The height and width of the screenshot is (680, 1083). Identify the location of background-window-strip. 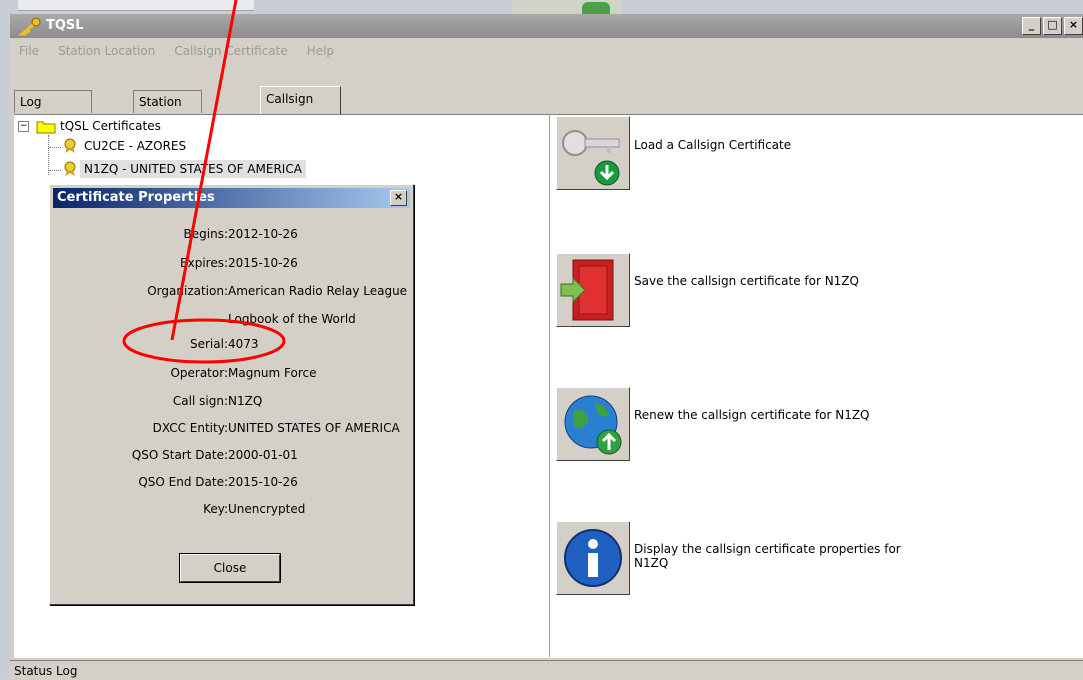
(541, 7).